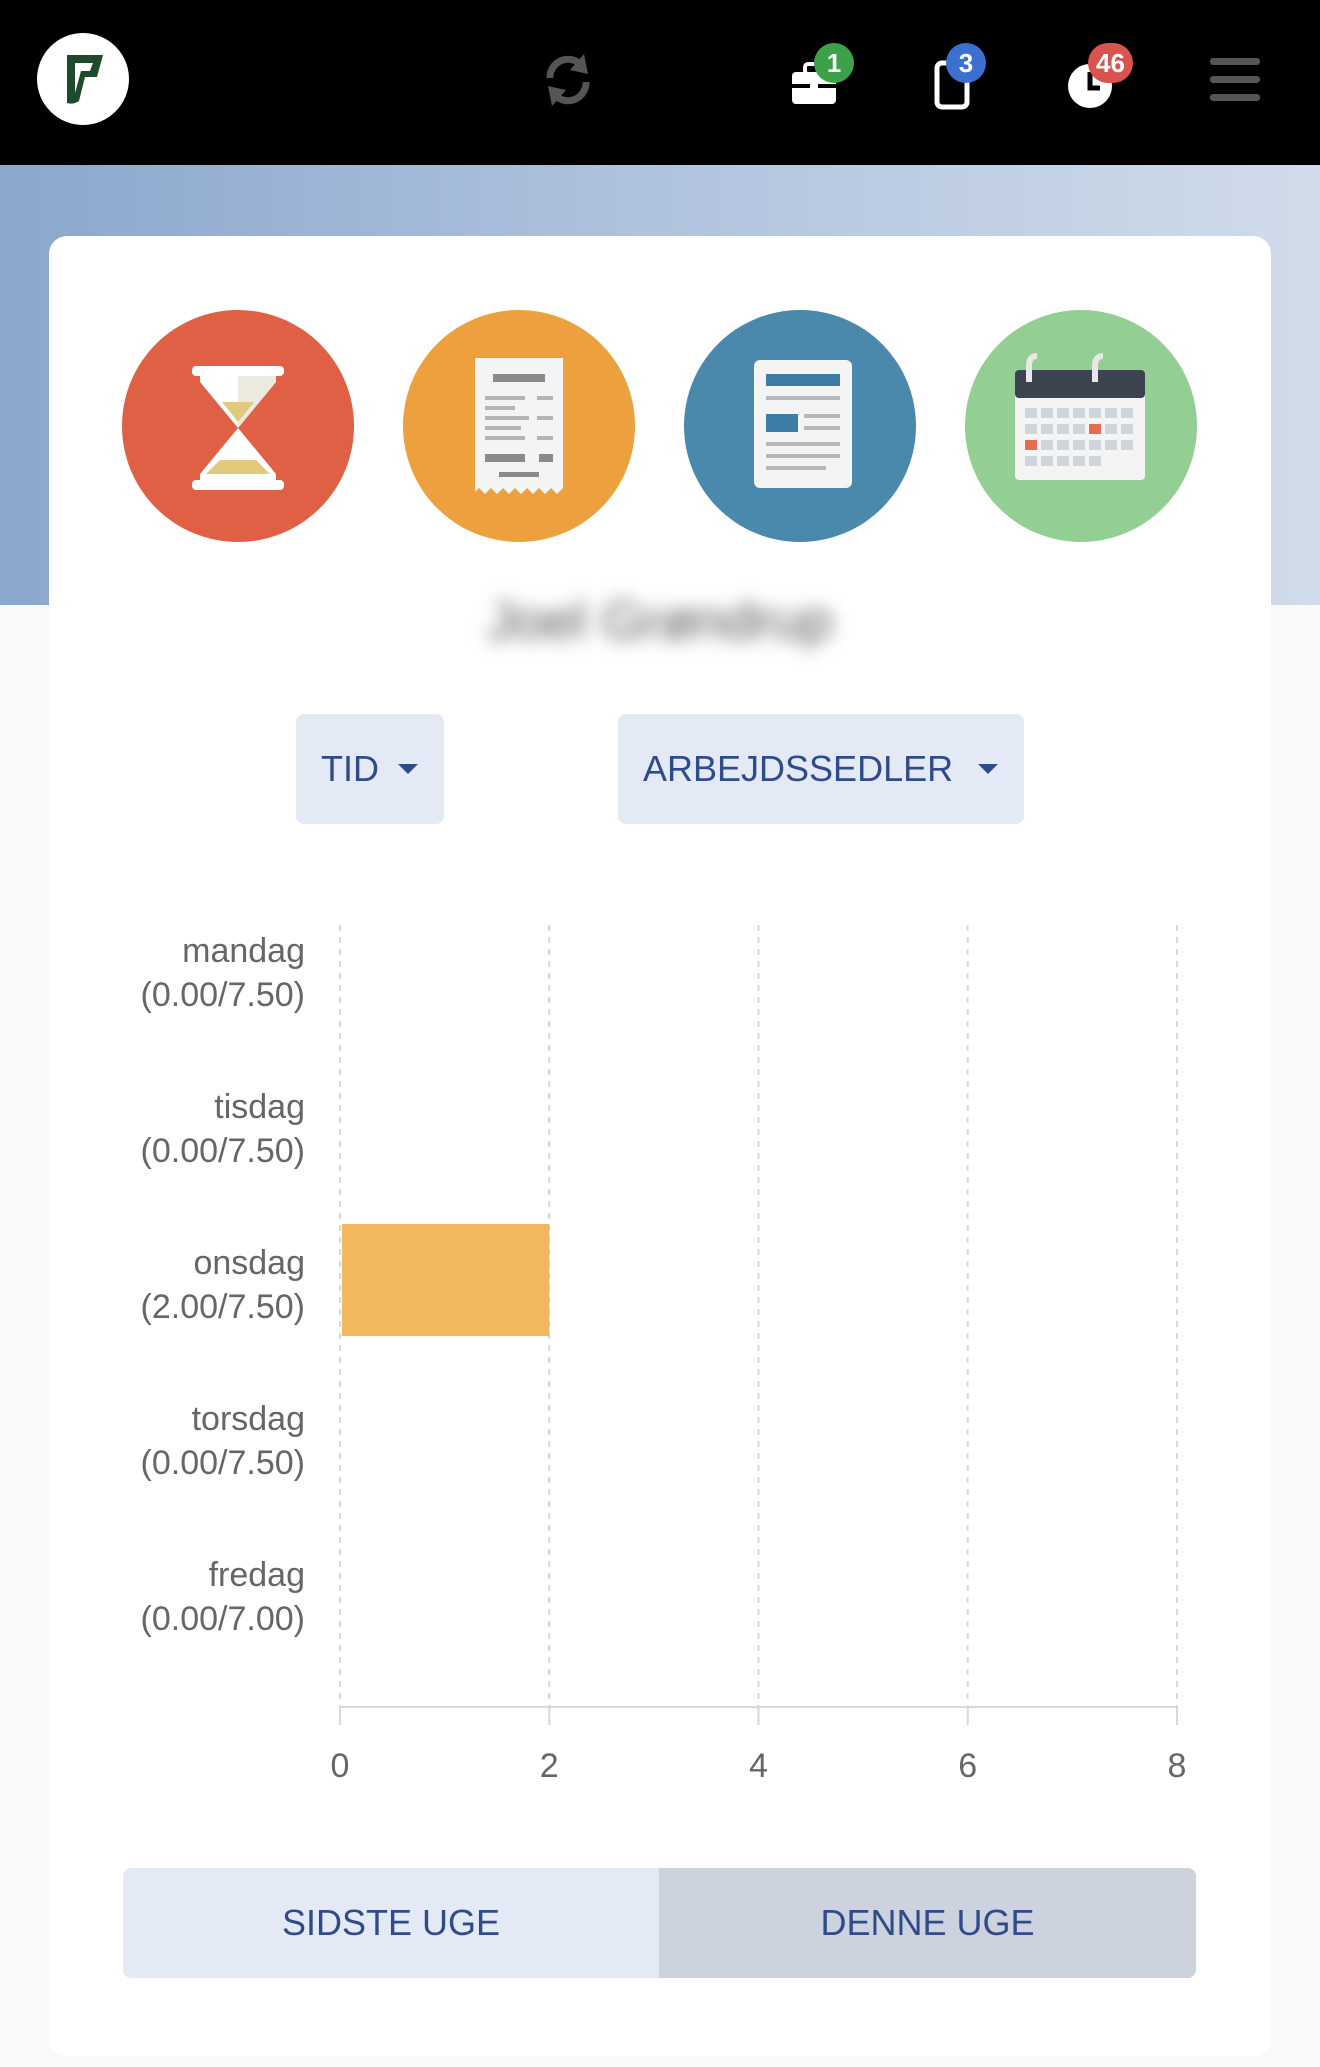 This screenshot has width=1320, height=2067. I want to click on day-hours-label: (2.00/7.50), so click(223, 1307).